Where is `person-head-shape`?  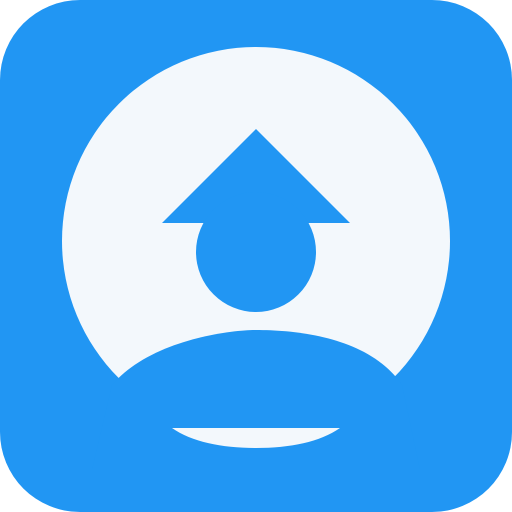 person-head-shape is located at coordinates (256, 252).